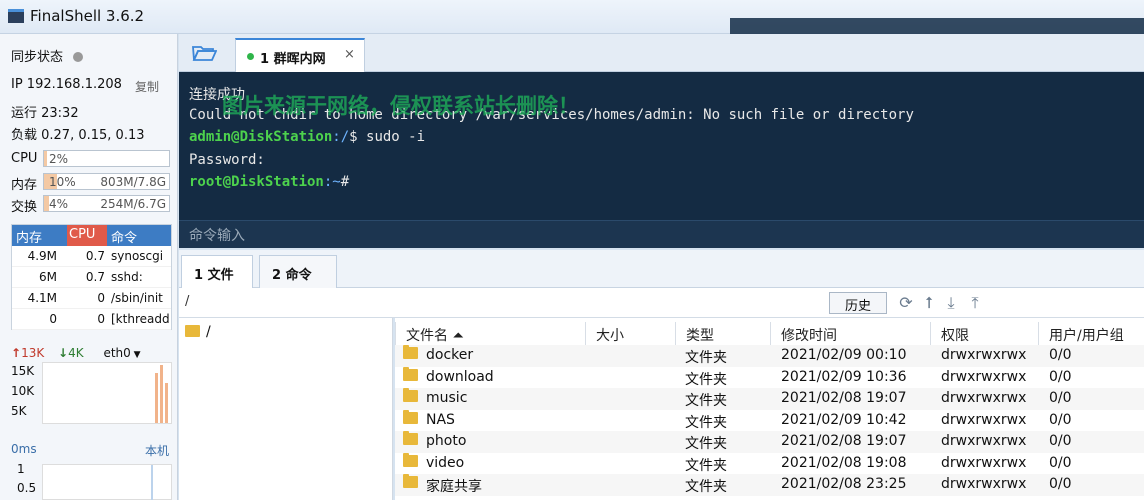  What do you see at coordinates (24, 185) in the screenshot?
I see `mem-label: 内存` at bounding box center [24, 185].